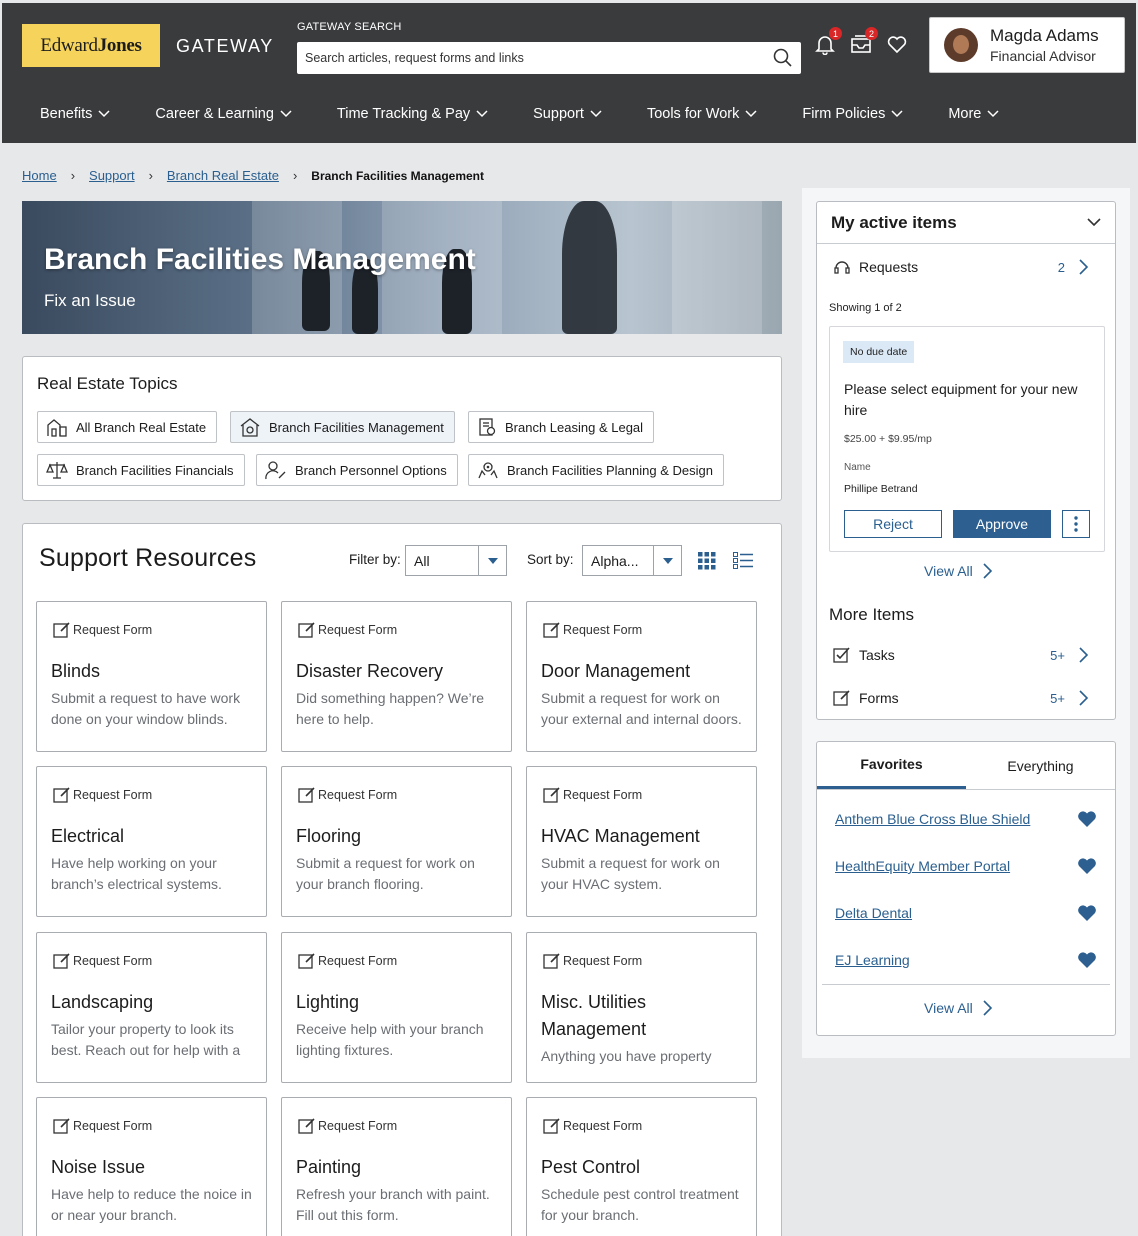 Image resolution: width=1138 pixels, height=1236 pixels. What do you see at coordinates (693, 114) in the screenshot?
I see `nav-label: Tools for Work` at bounding box center [693, 114].